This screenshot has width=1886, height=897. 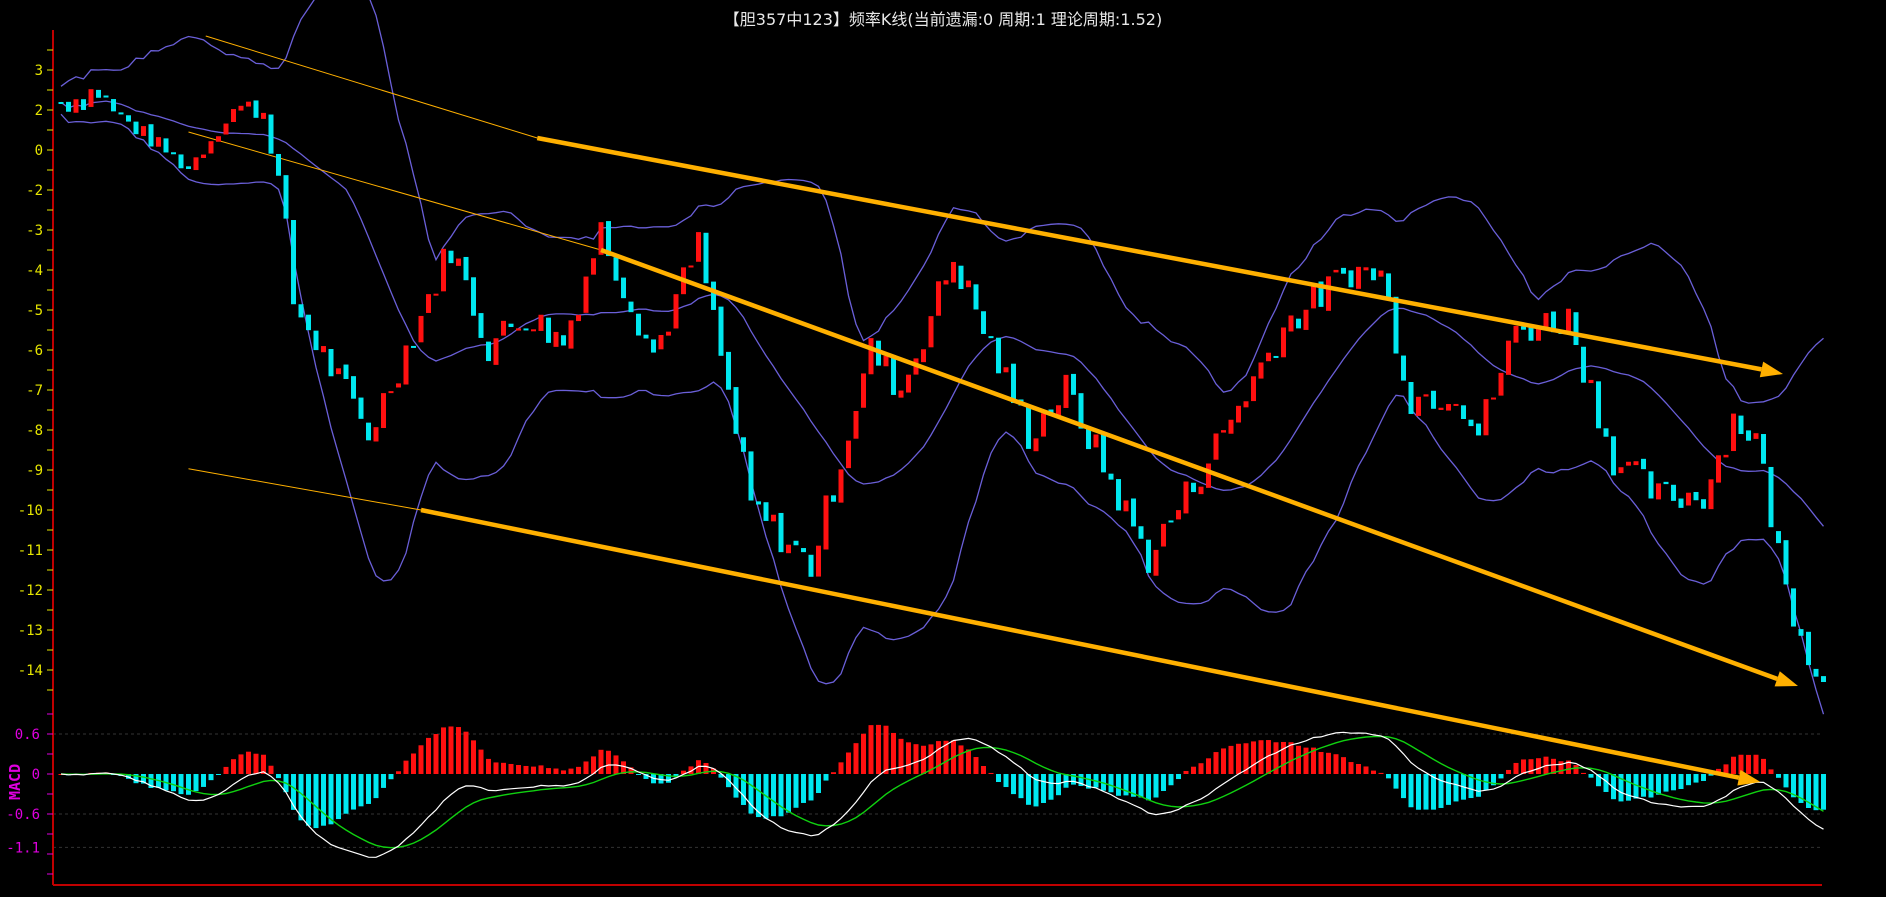 What do you see at coordinates (34, 231) in the screenshot?
I see `y-tick-label: -3` at bounding box center [34, 231].